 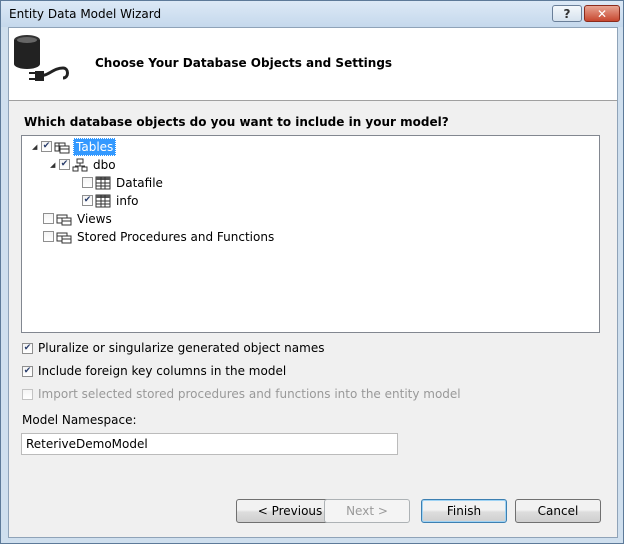 I want to click on dbo-checkbox: ✔, so click(x=64, y=164).